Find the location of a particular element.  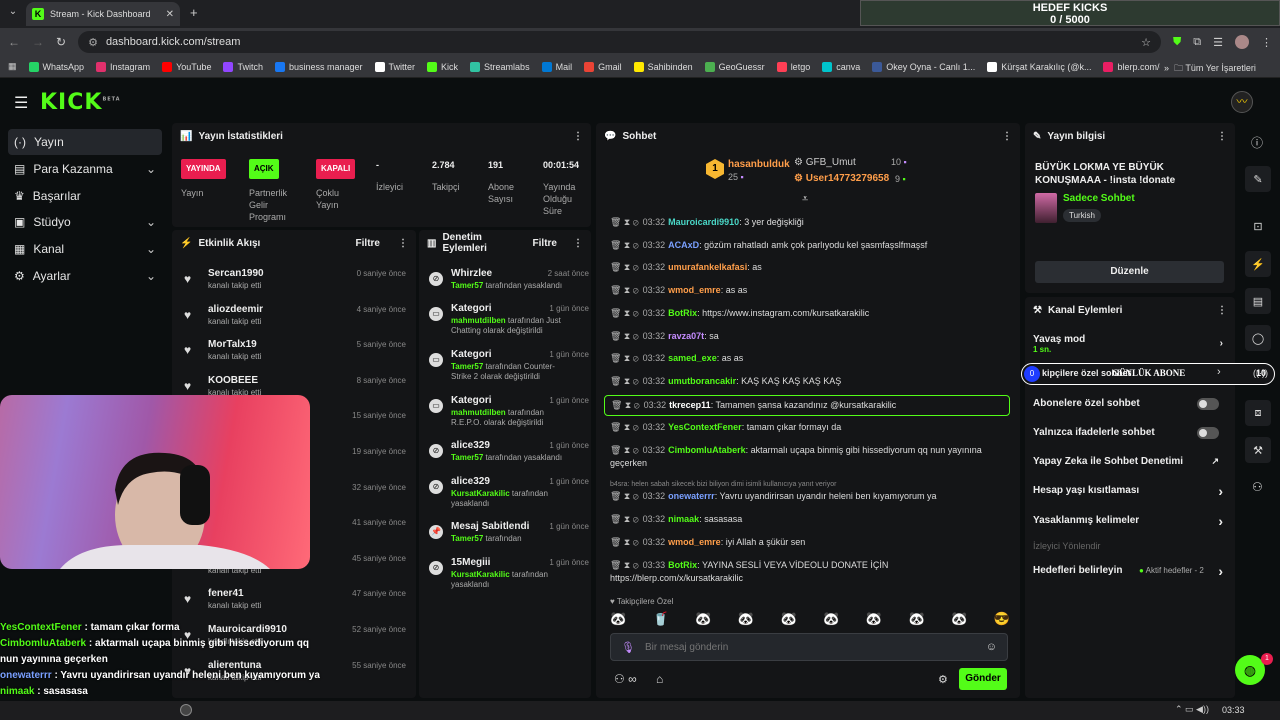

collapse-icon: ⩡ is located at coordinates (805, 199).